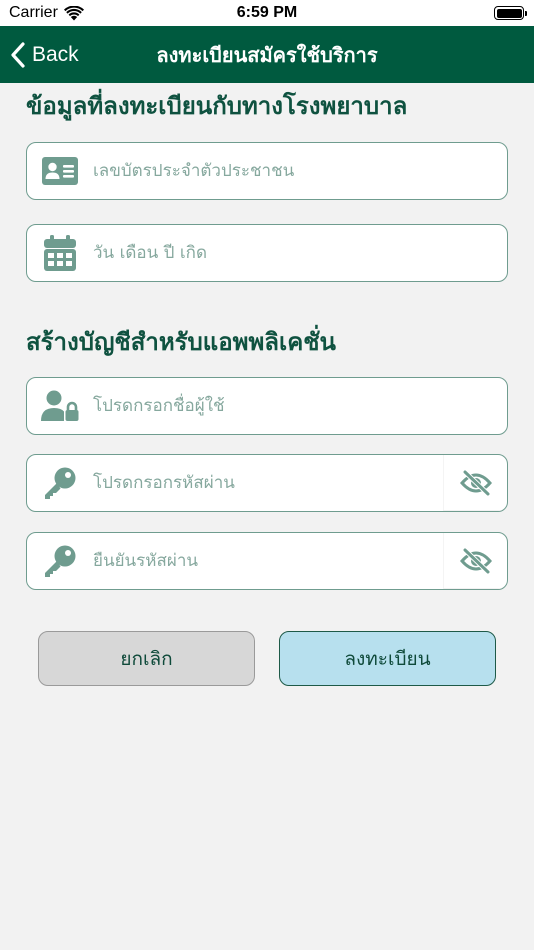  I want to click on cancel-button: ยกเลิก, so click(146, 658).